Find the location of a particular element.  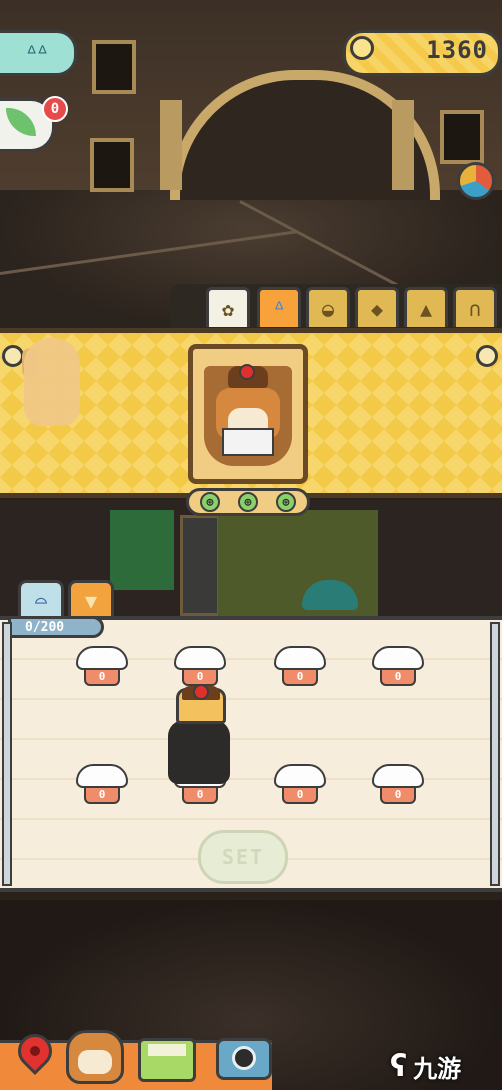

flower-icon: ✿ is located at coordinates (228, 308).